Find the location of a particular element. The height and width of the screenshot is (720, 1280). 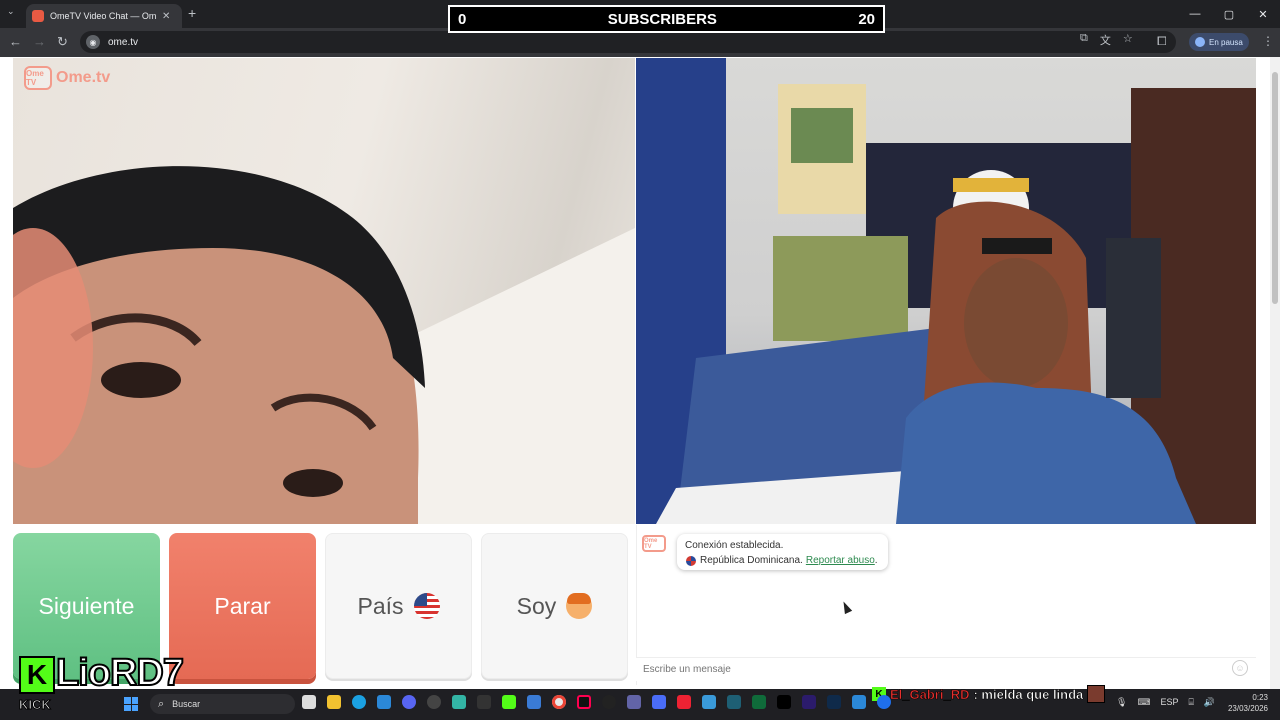

discord-icon is located at coordinates (409, 702).